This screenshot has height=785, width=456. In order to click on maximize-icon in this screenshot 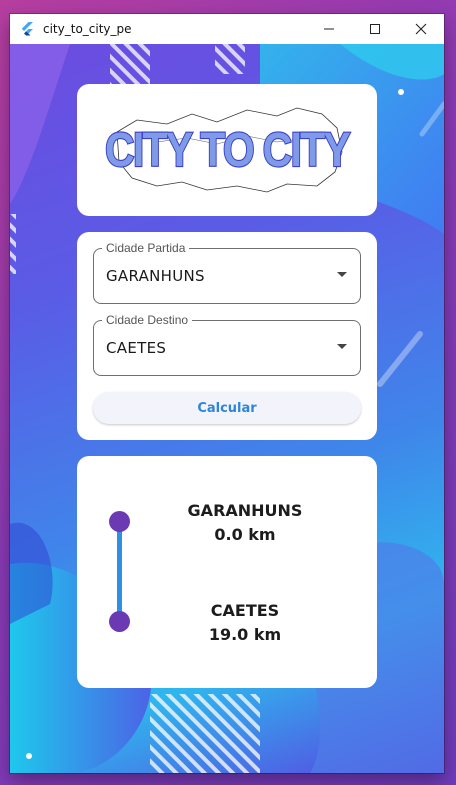, I will do `click(375, 29)`.